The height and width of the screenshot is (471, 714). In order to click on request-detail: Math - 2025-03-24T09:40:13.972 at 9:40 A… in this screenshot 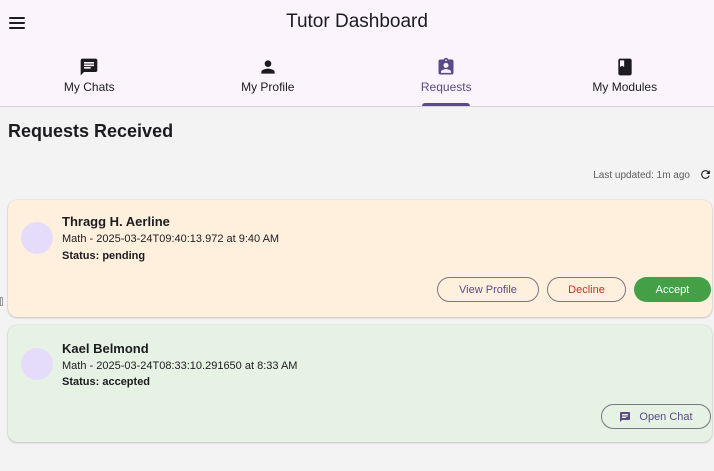, I will do `click(171, 239)`.